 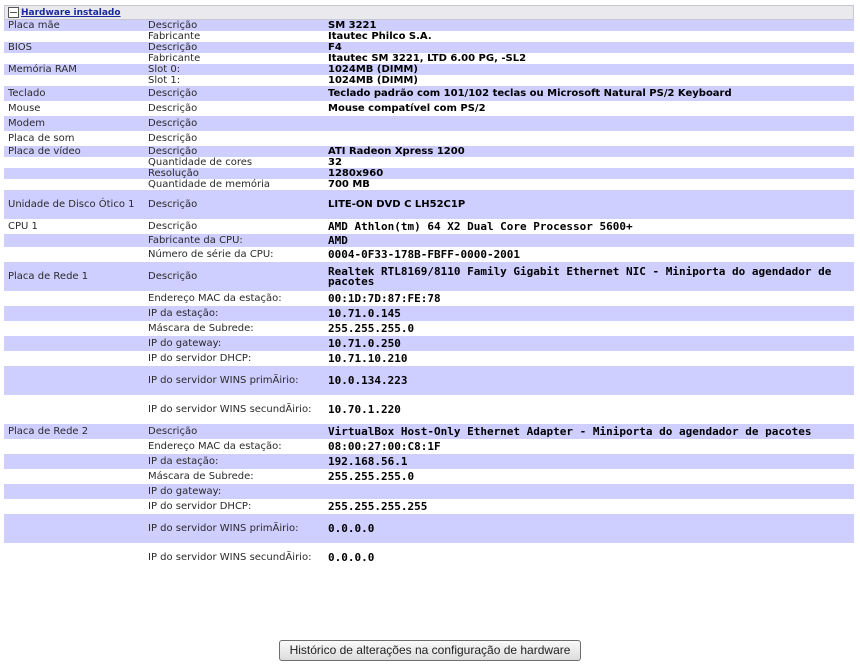 I want to click on table-row: Mouse Descrição Mouse compatível com PS/2, so click(x=429, y=108).